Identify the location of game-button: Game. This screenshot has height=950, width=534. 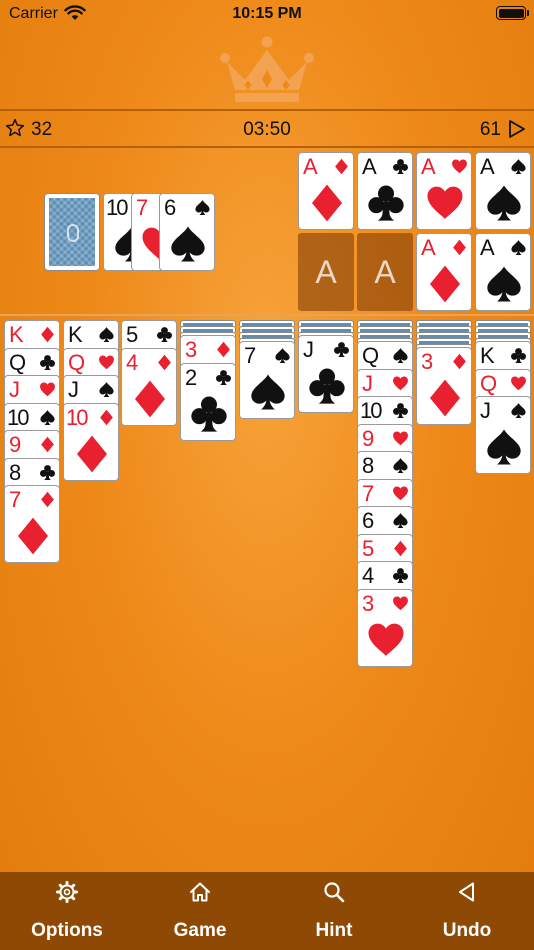
(200, 911).